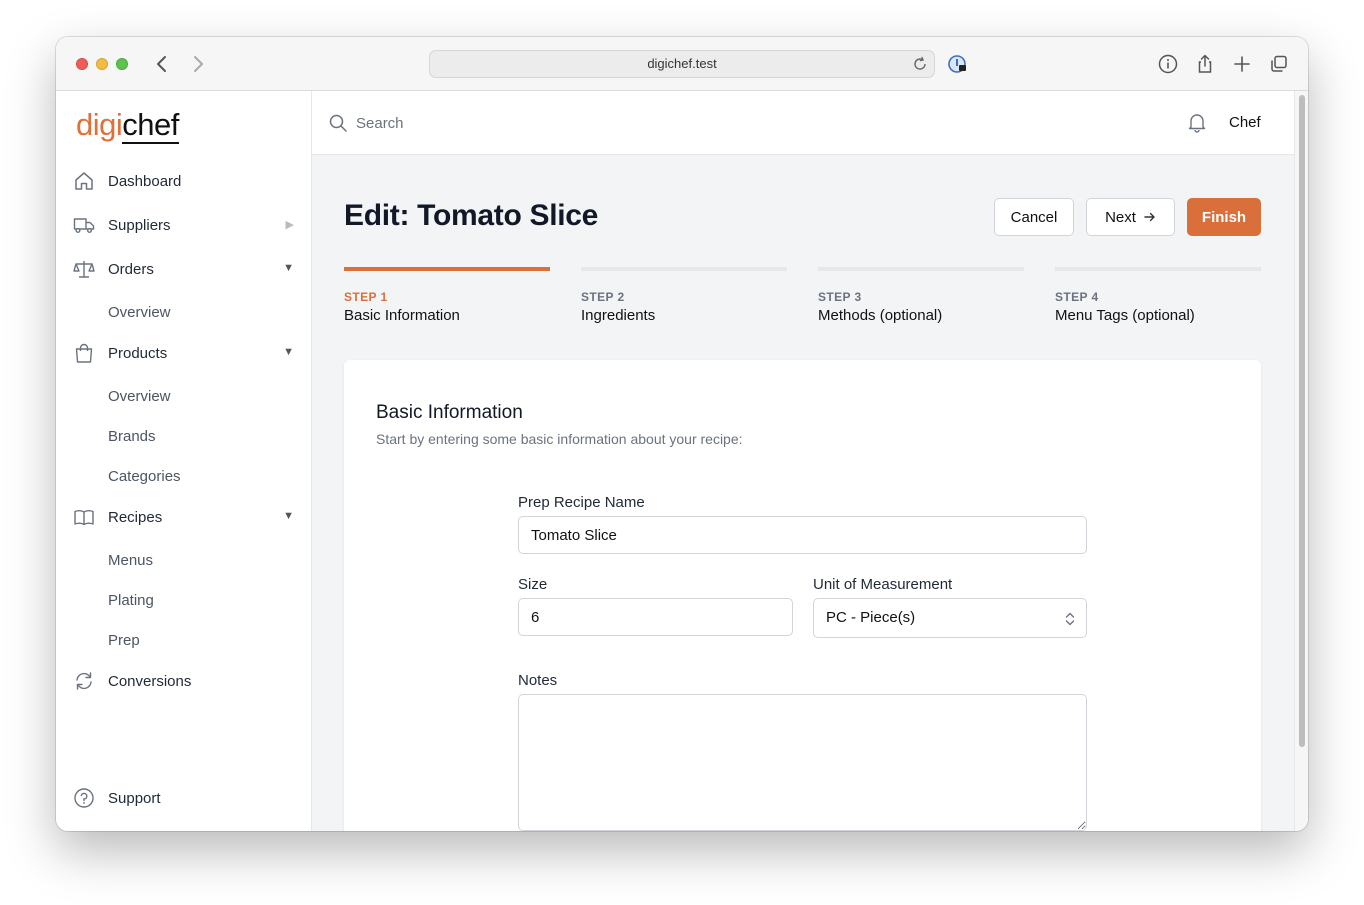 The height and width of the screenshot is (905, 1364). Describe the element at coordinates (1205, 64) in the screenshot. I see `share-icon` at that location.